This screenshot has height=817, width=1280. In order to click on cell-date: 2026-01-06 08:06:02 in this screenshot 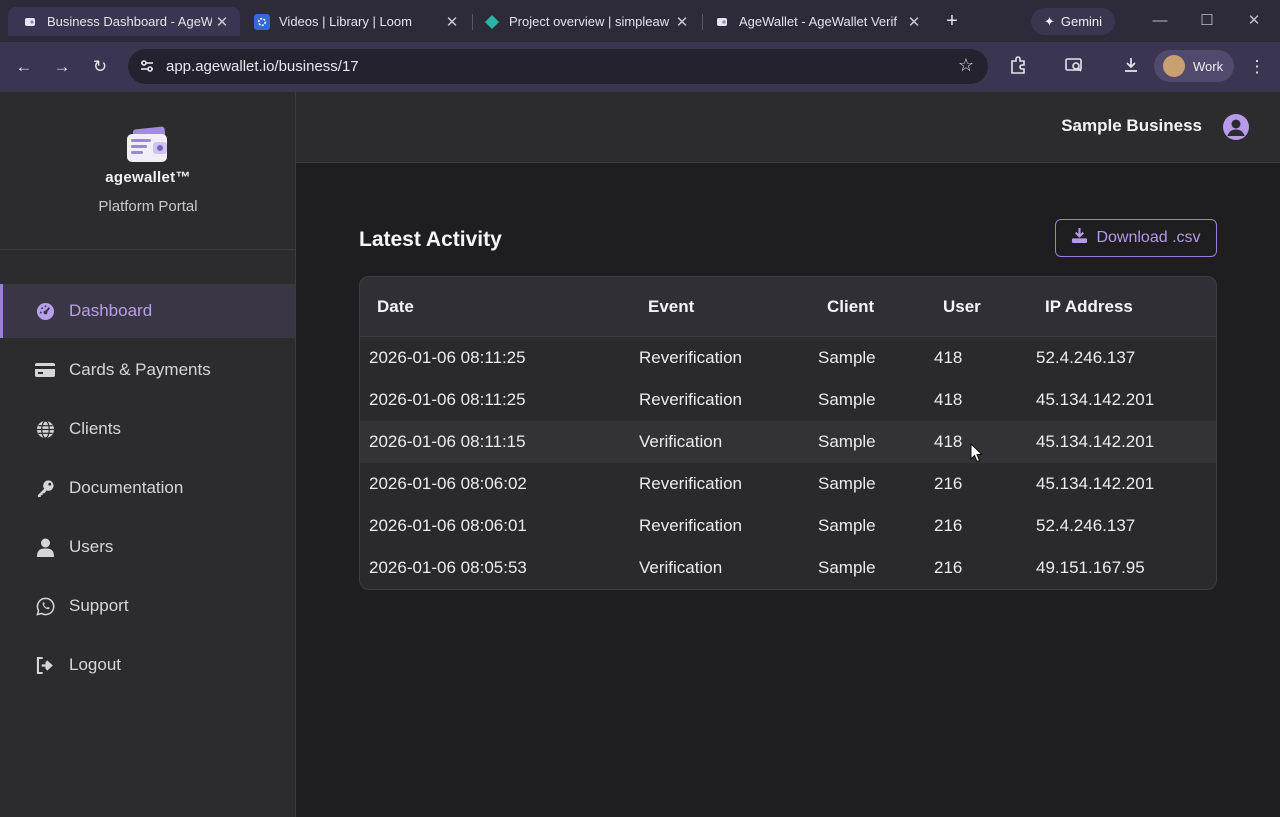, I will do `click(448, 483)`.